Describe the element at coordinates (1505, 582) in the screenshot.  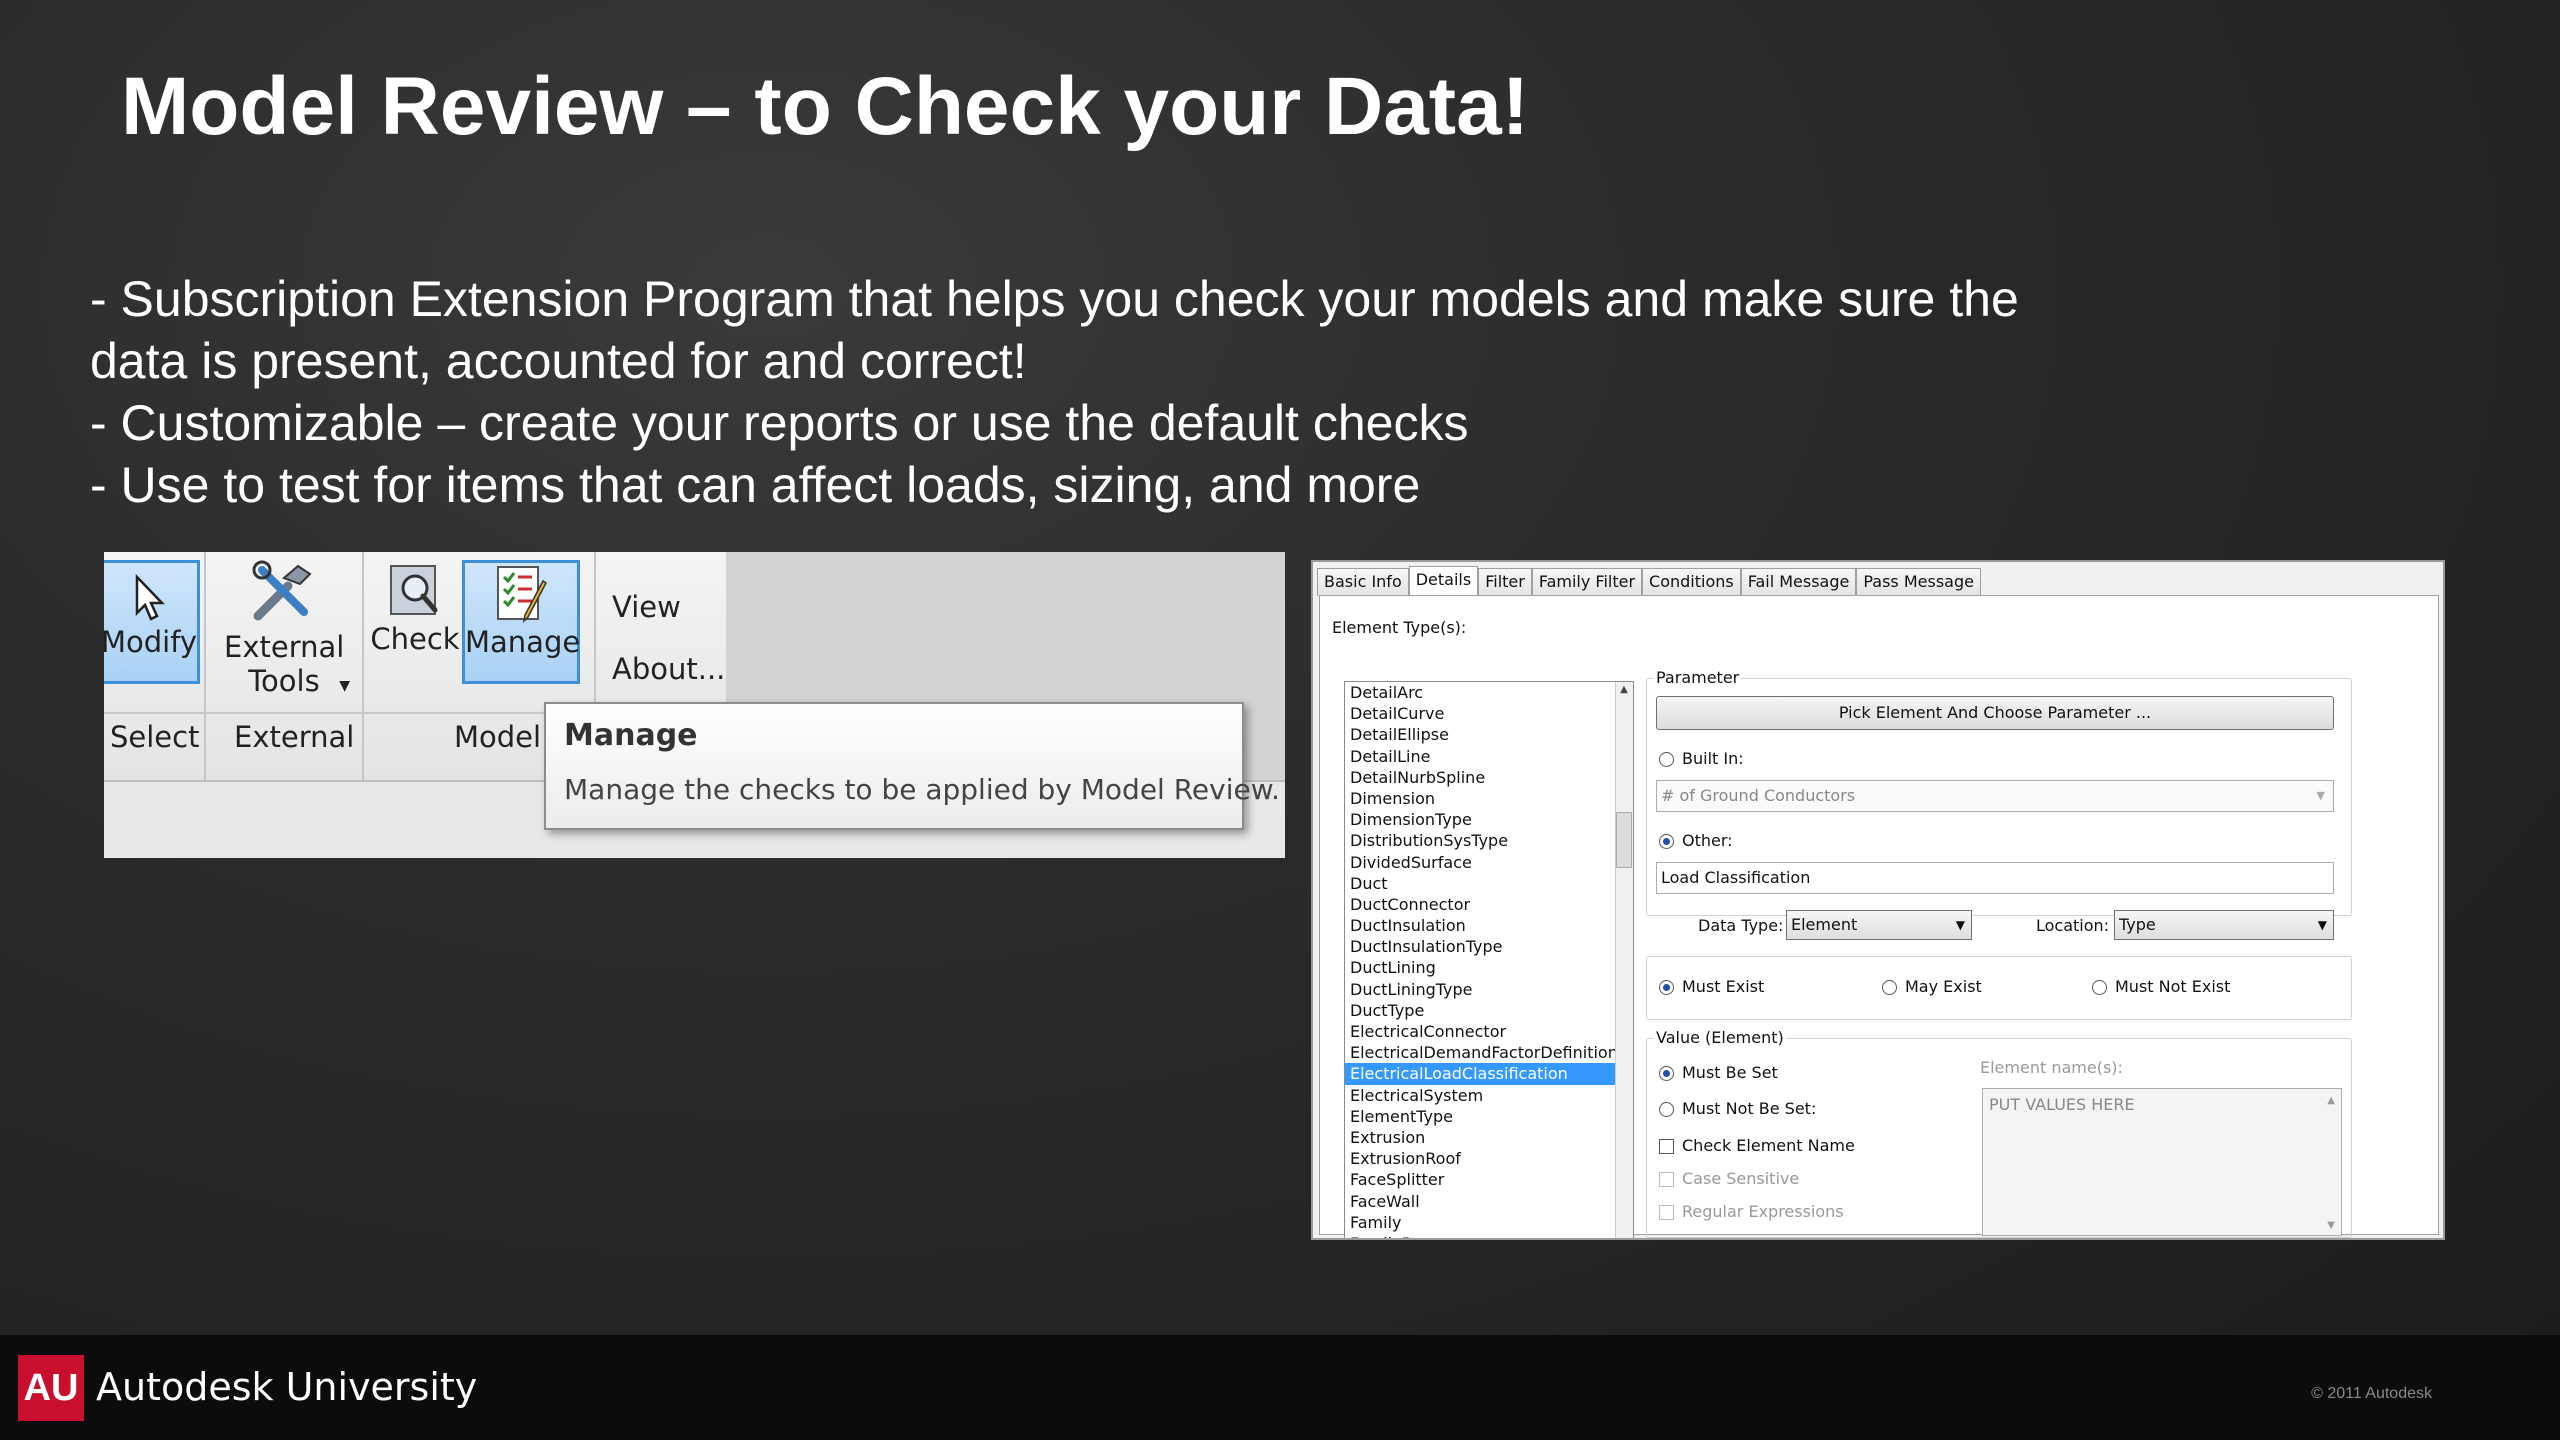
I see `tab-filter: Filter` at that location.